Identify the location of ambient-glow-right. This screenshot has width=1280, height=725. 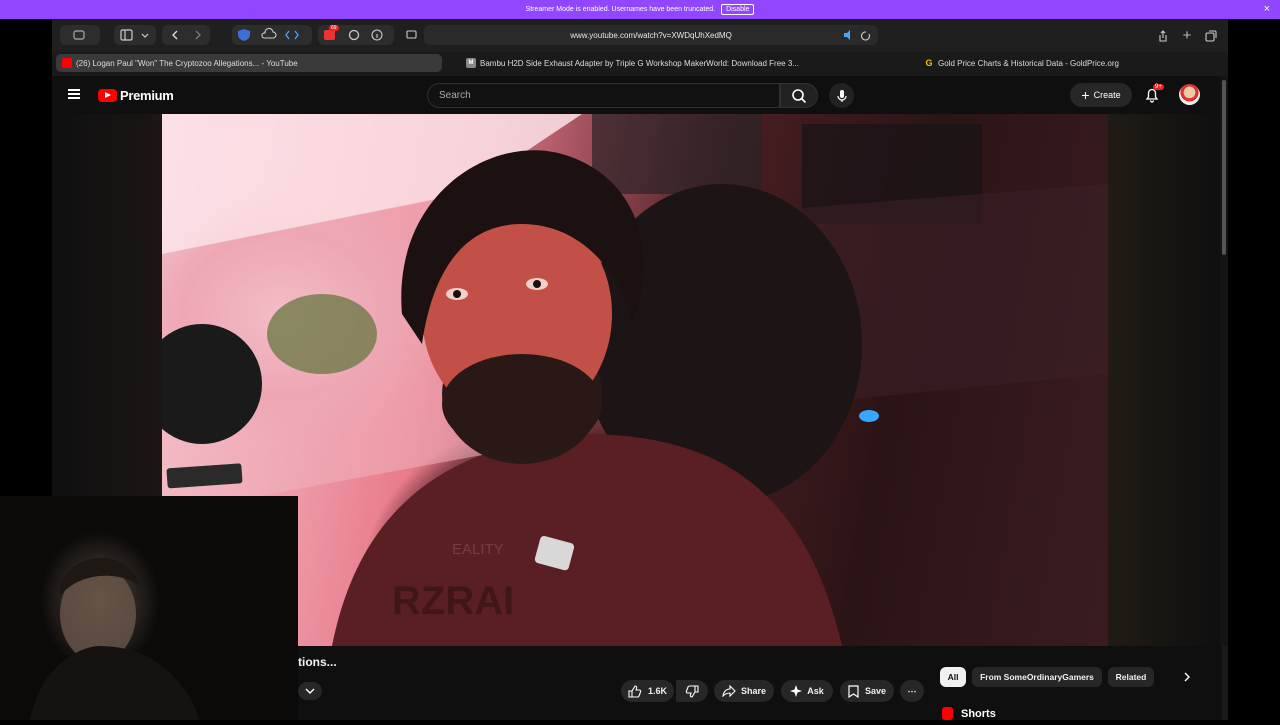
(1165, 380).